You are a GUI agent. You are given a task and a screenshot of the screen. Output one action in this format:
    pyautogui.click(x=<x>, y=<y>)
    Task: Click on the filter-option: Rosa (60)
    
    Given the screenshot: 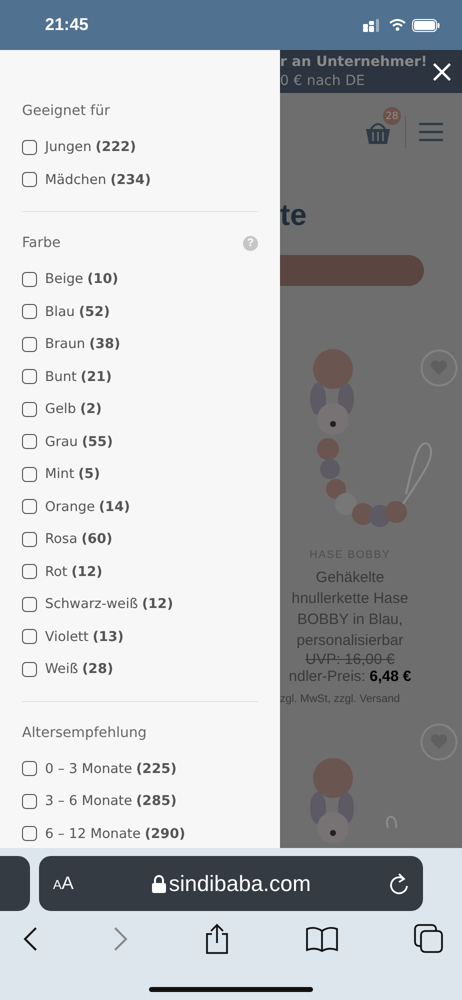 What is the action you would take?
    pyautogui.click(x=78, y=539)
    